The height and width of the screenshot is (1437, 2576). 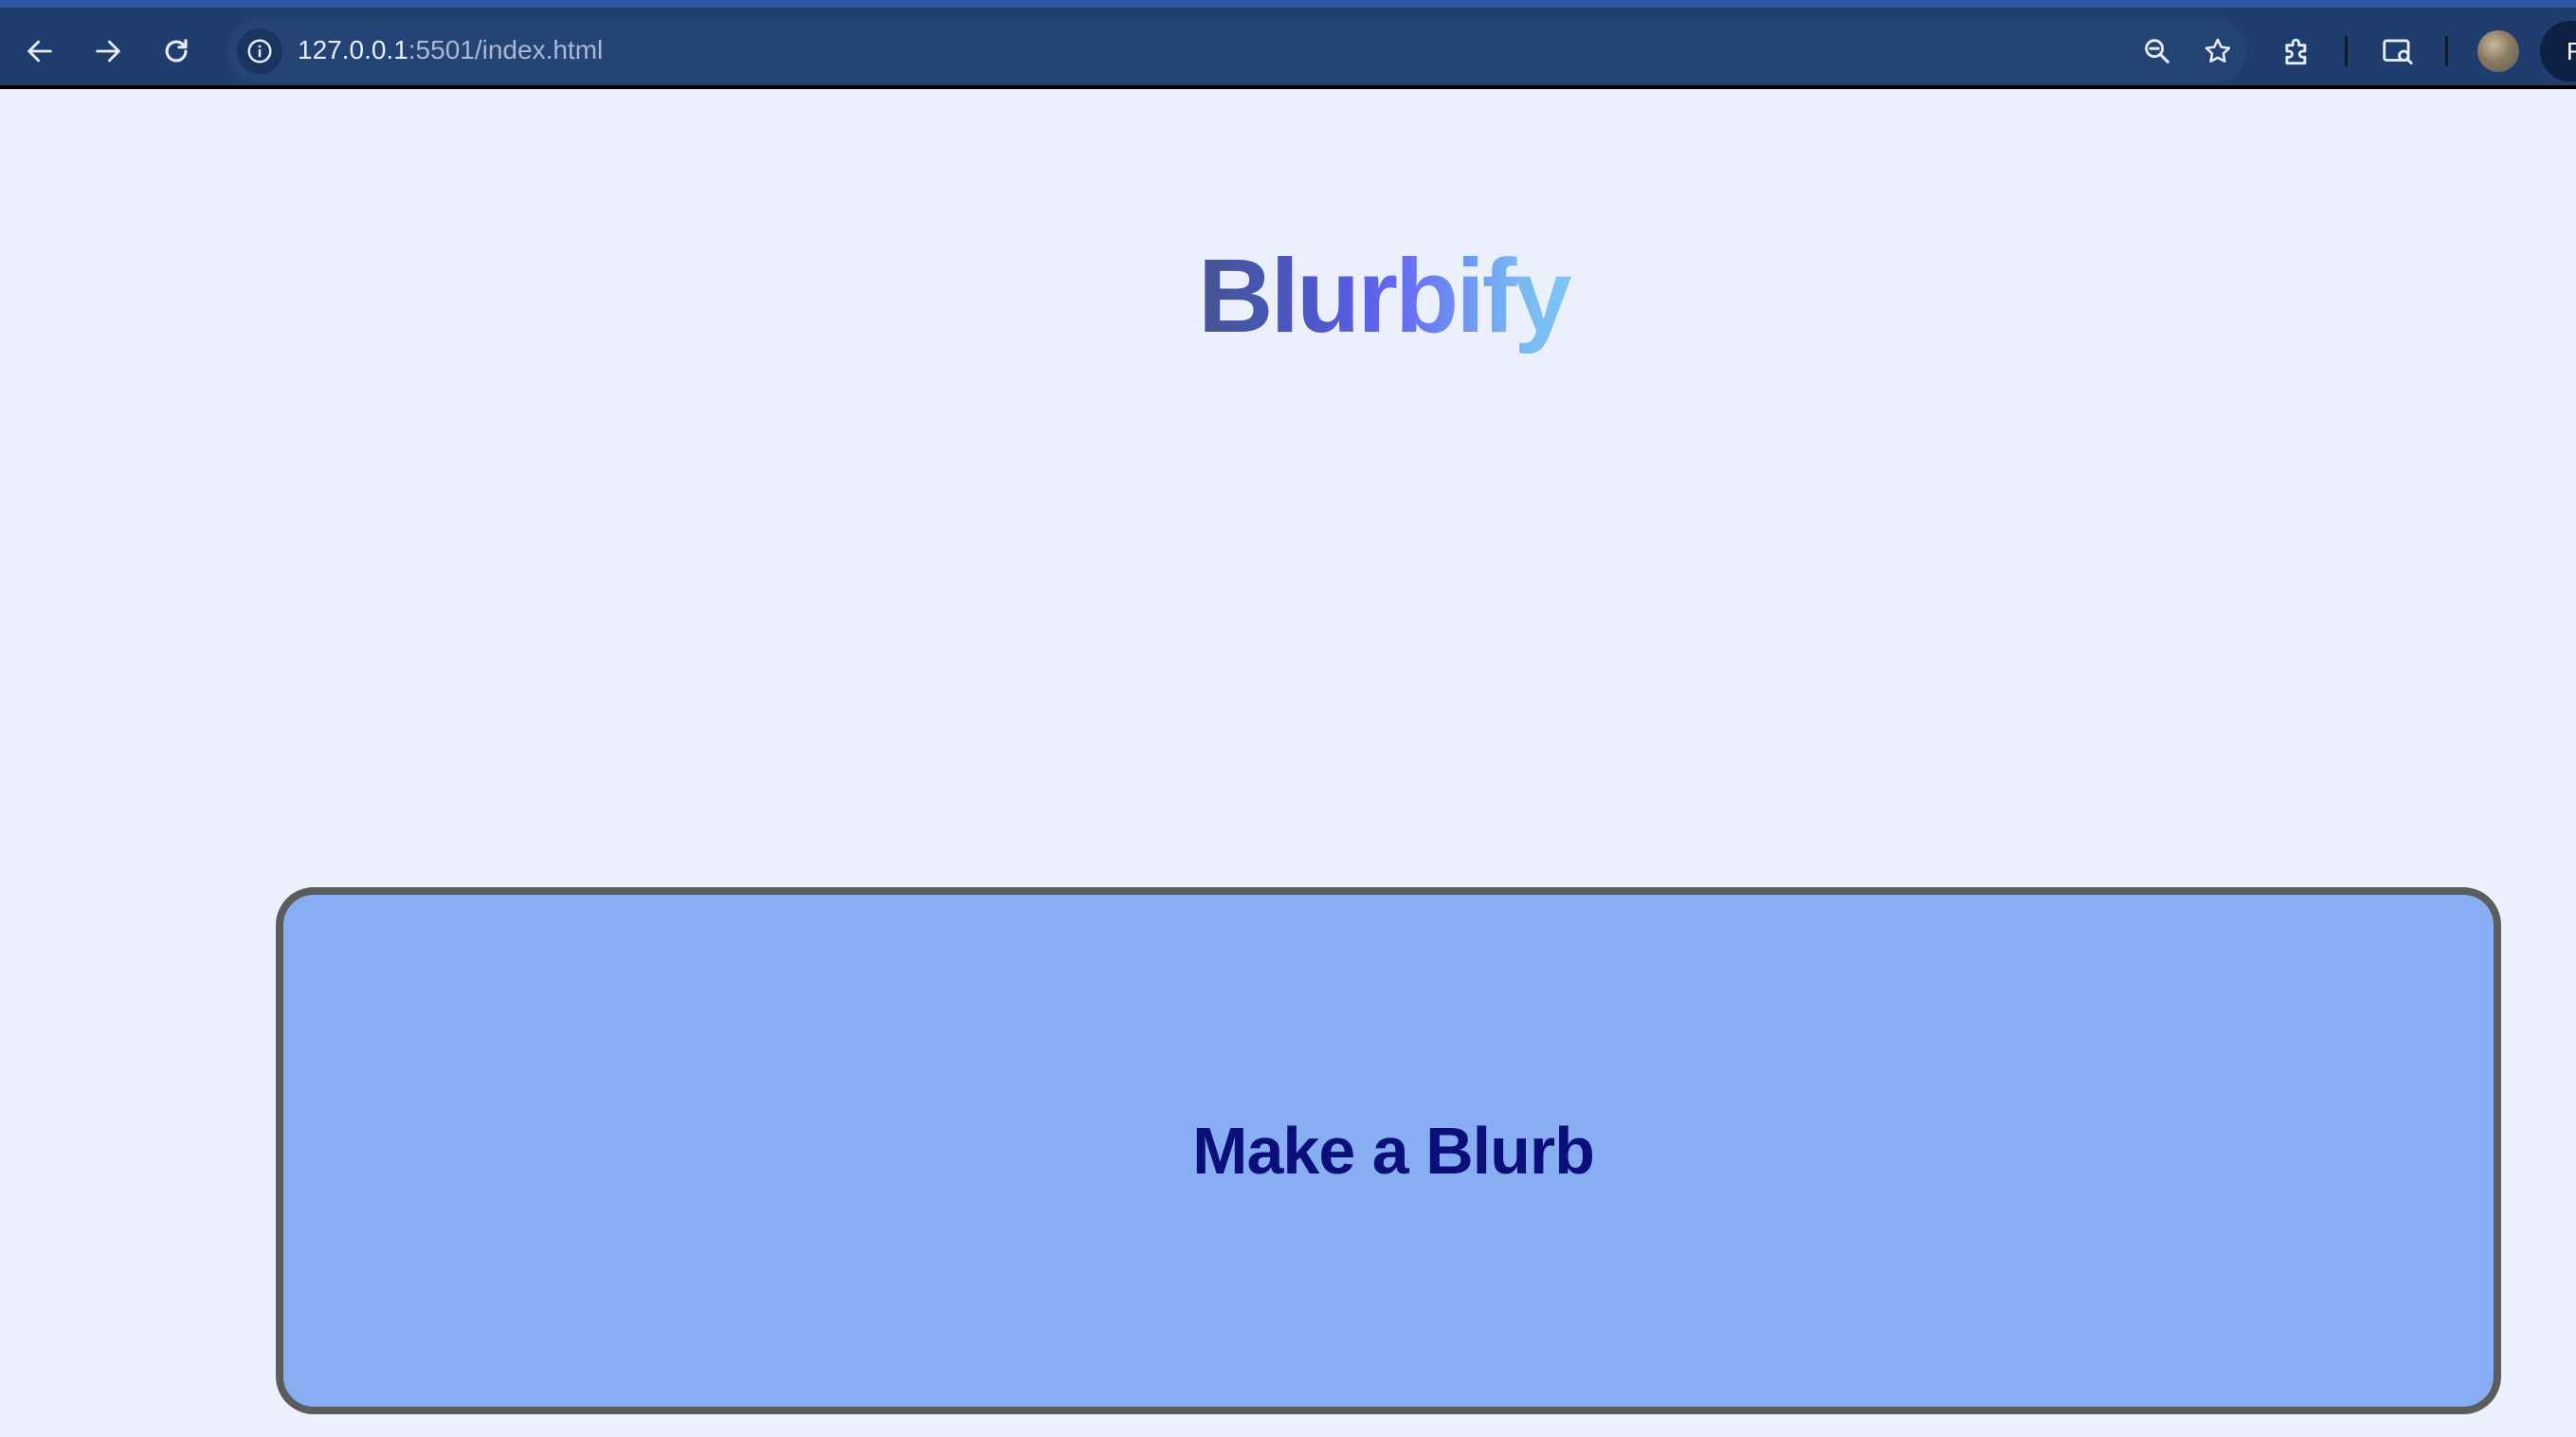 I want to click on info-icon, so click(x=259, y=52).